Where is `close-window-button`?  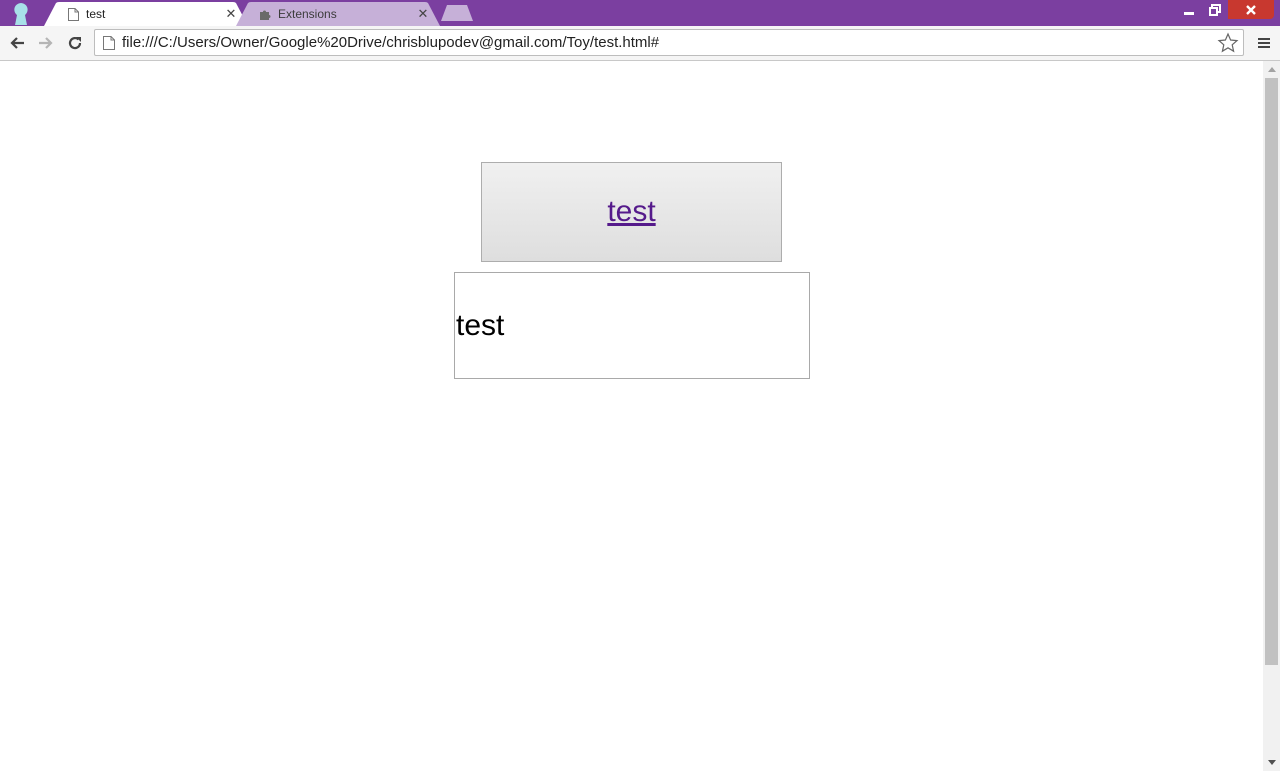 close-window-button is located at coordinates (1251, 9).